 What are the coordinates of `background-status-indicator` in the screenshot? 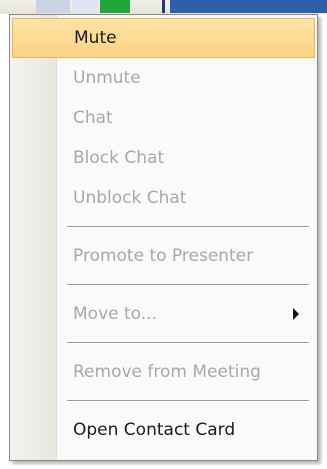 It's located at (115, 6).